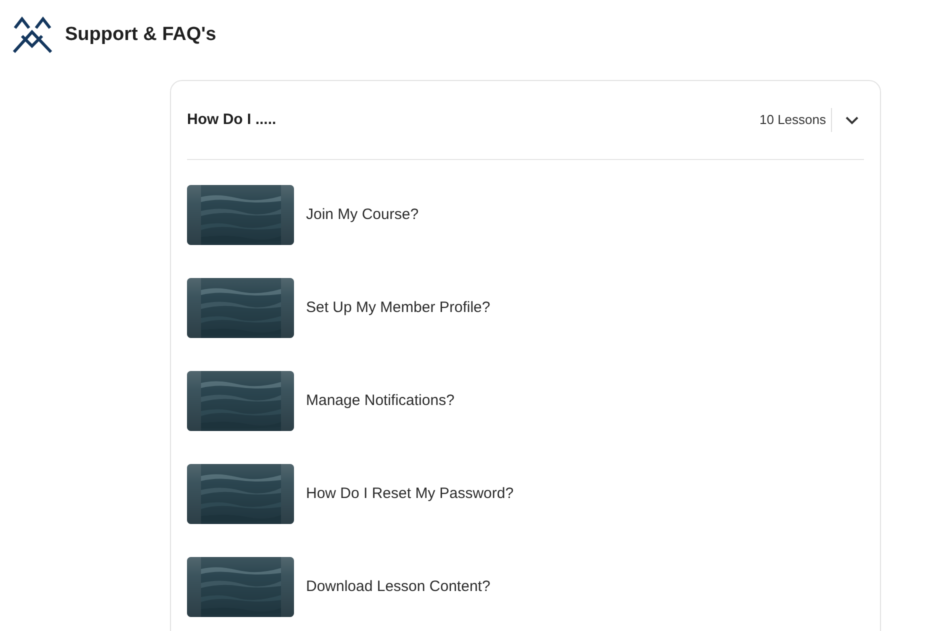 The image size is (931, 631). What do you see at coordinates (525, 215) in the screenshot?
I see `lesson-item: Join My Course?` at bounding box center [525, 215].